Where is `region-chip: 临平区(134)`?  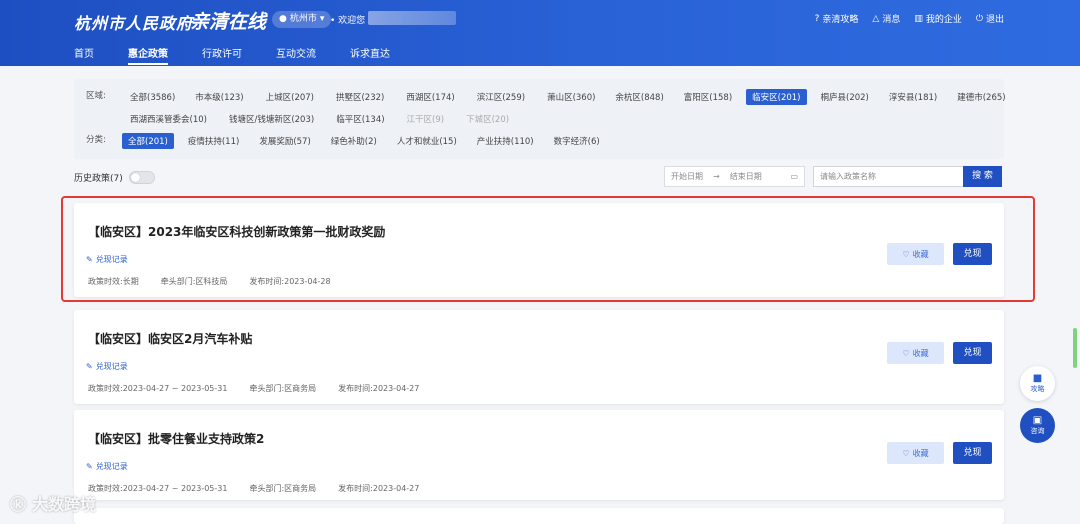 region-chip: 临平区(134) is located at coordinates (360, 119).